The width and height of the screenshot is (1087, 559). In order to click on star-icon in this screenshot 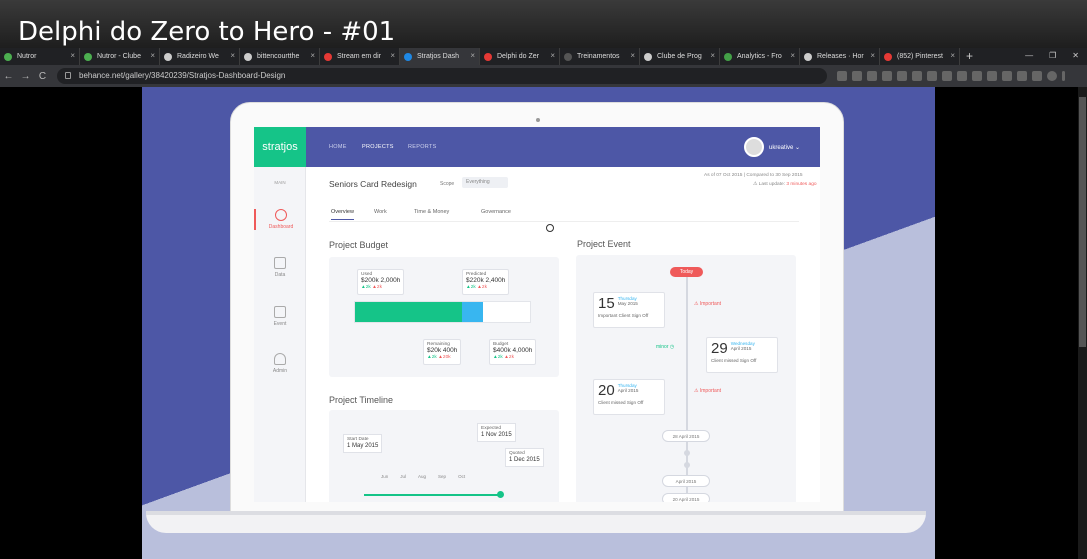, I will do `click(842, 76)`.